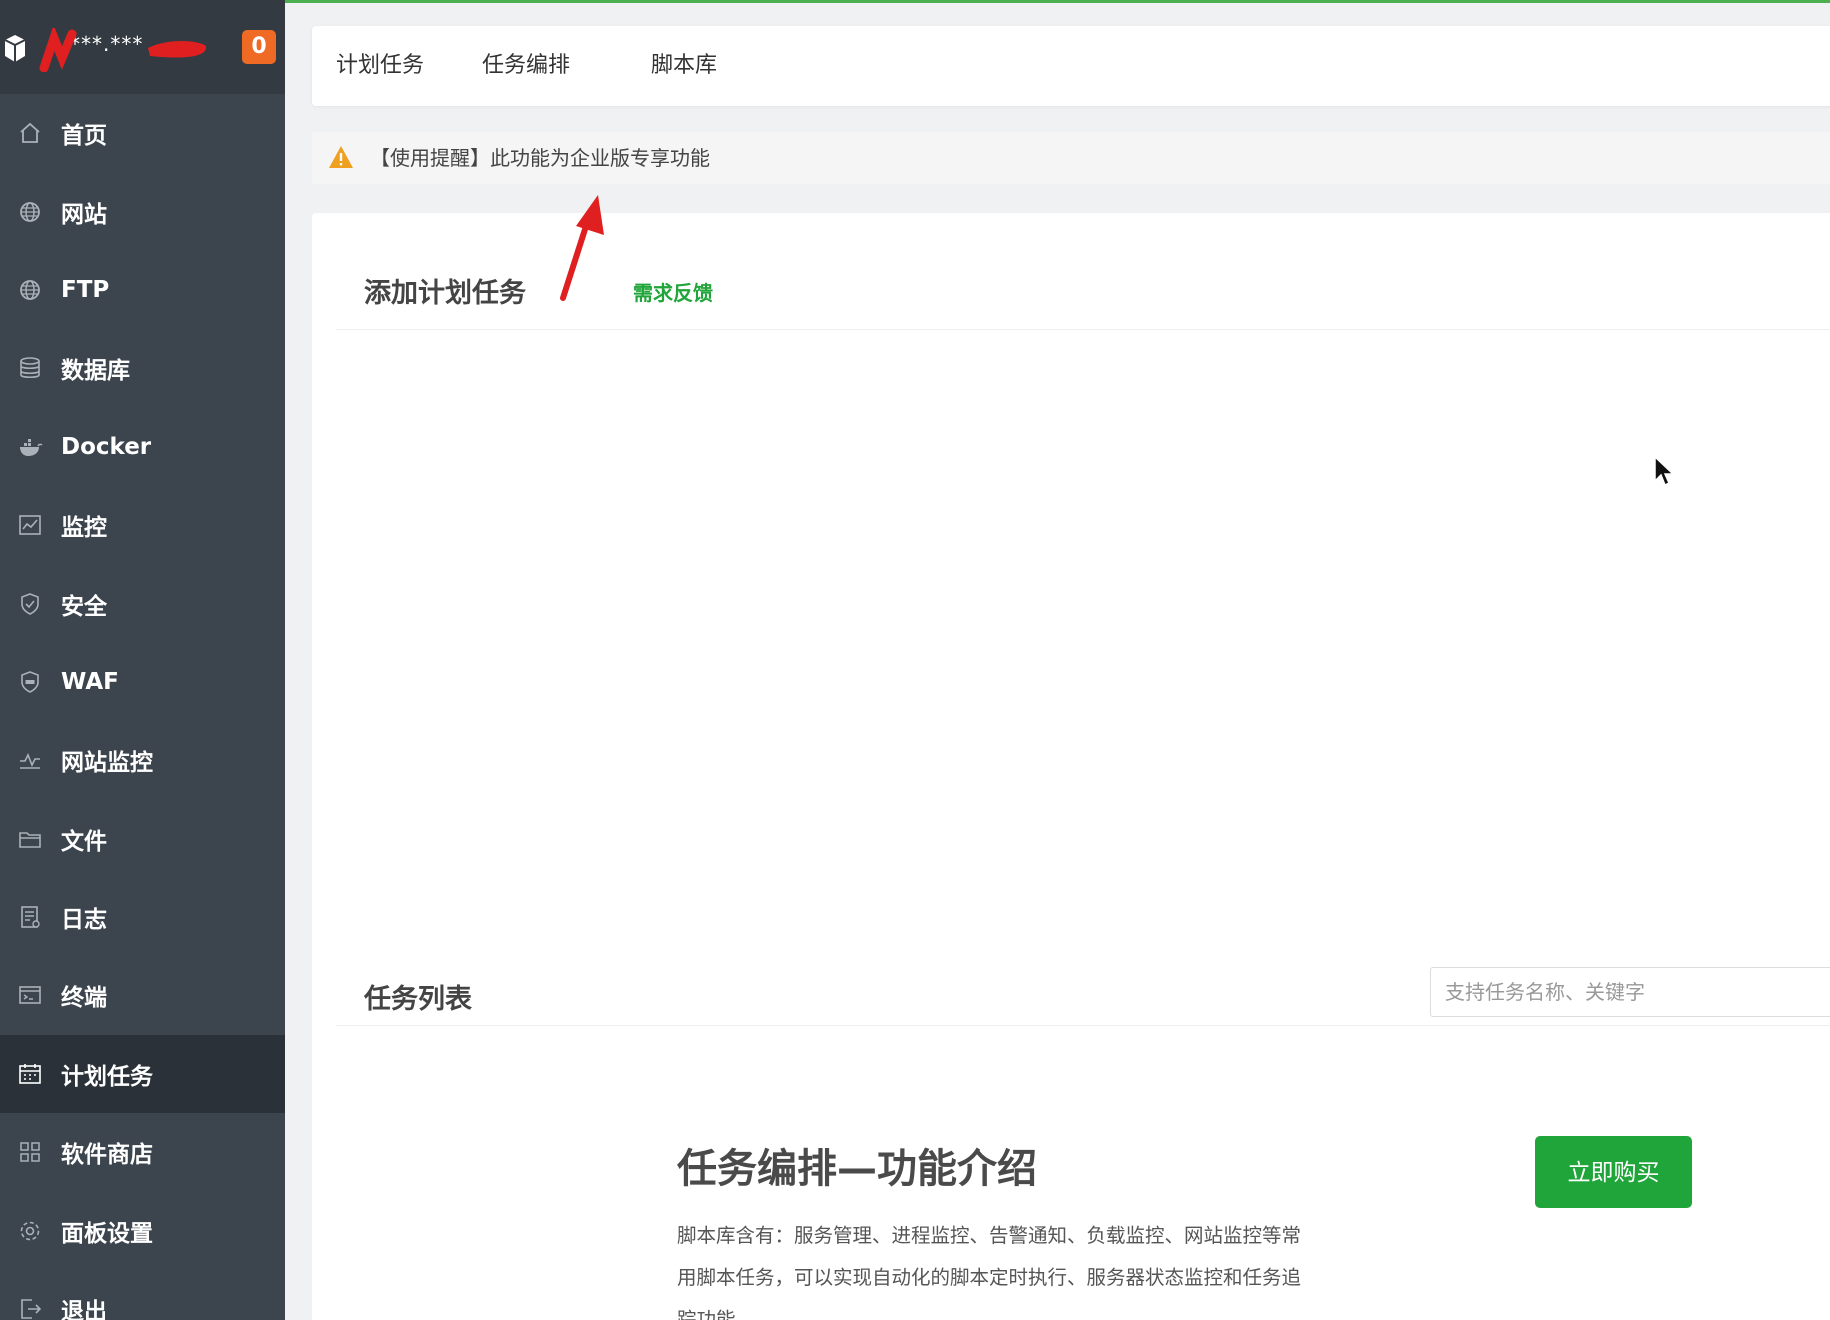 Image resolution: width=1830 pixels, height=1320 pixels. Describe the element at coordinates (84, 606) in the screenshot. I see `sidebar-item-label: 安全` at that location.